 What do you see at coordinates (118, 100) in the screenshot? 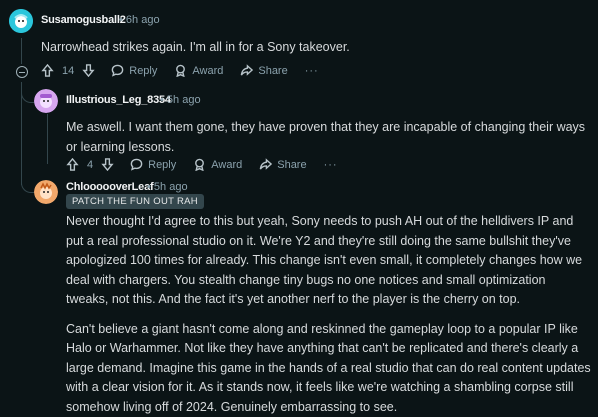
I see `username: Illustrious_Leg_8354` at bounding box center [118, 100].